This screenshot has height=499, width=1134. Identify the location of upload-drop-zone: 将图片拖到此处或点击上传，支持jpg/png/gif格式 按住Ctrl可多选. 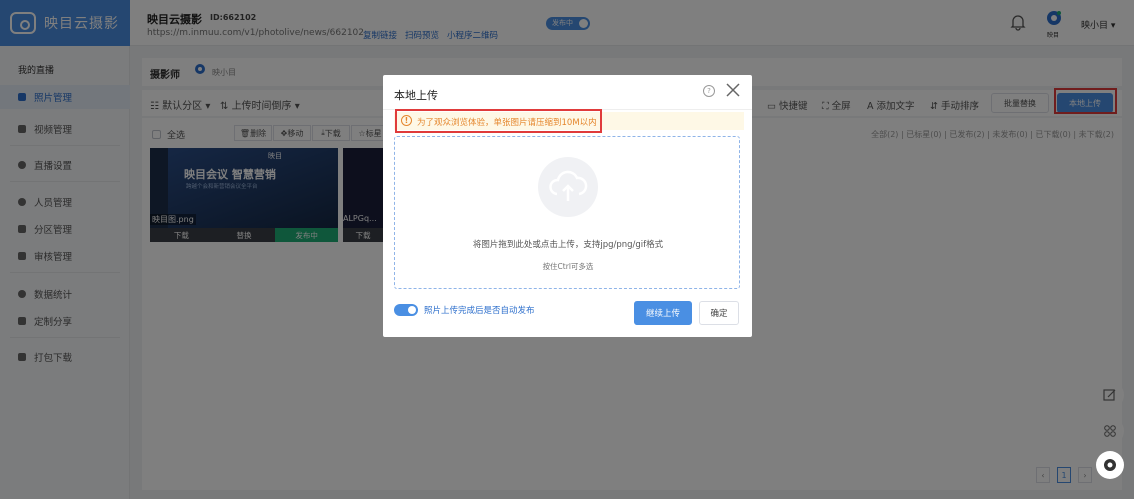
(567, 212).